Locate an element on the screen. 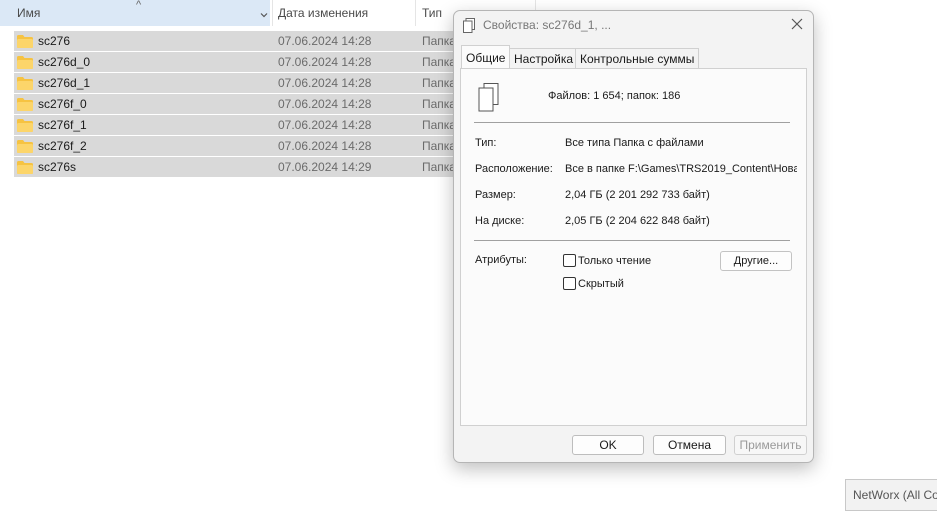 The width and height of the screenshot is (937, 511). list-item: sc276d_0 07.06.2024 14:28 Папка is located at coordinates (234, 62).